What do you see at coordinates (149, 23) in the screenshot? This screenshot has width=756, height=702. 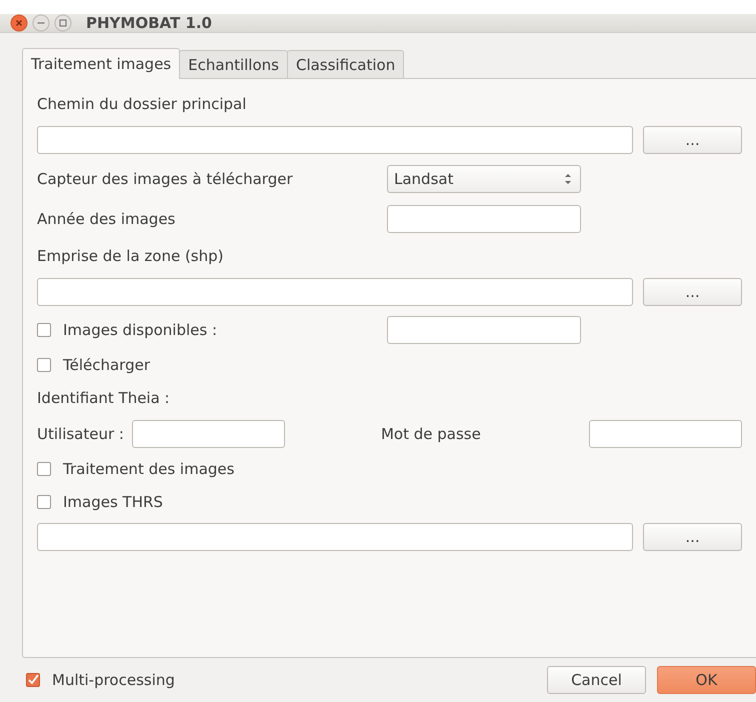 I see `window-title: PHYMOBAT 1.0` at bounding box center [149, 23].